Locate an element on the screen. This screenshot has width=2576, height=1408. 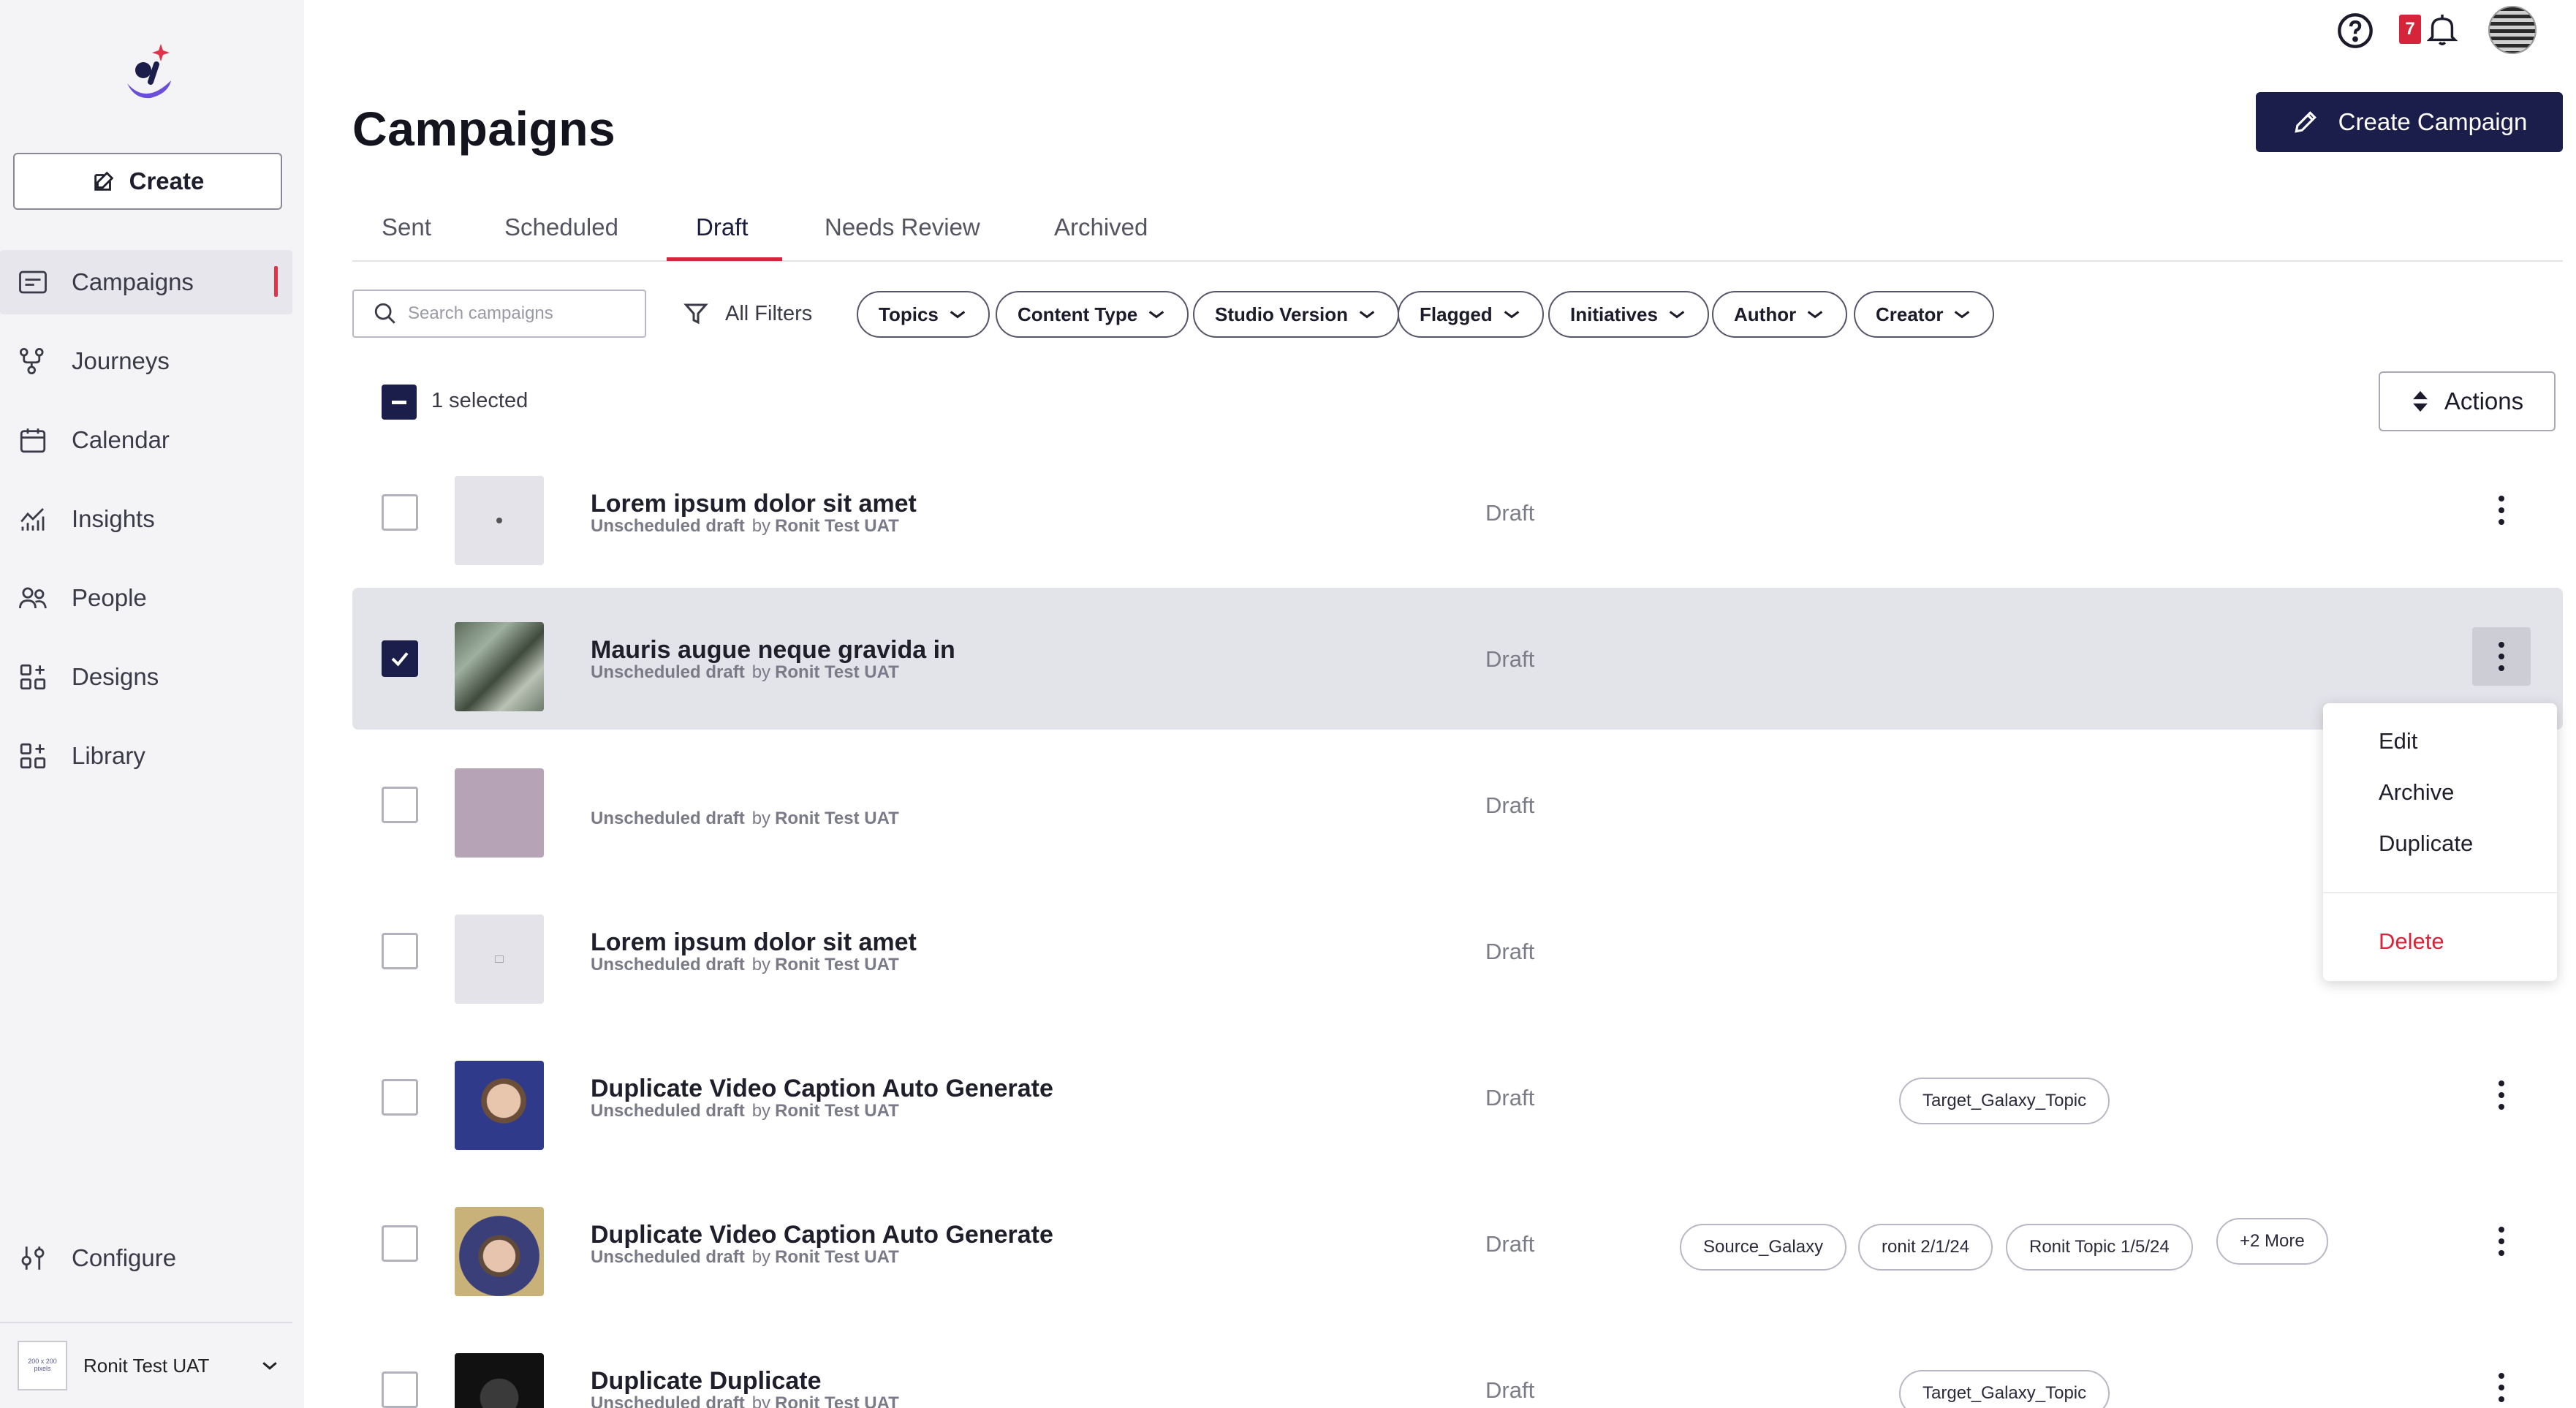
filter-chip-creator: Creator is located at coordinates (1924, 314).